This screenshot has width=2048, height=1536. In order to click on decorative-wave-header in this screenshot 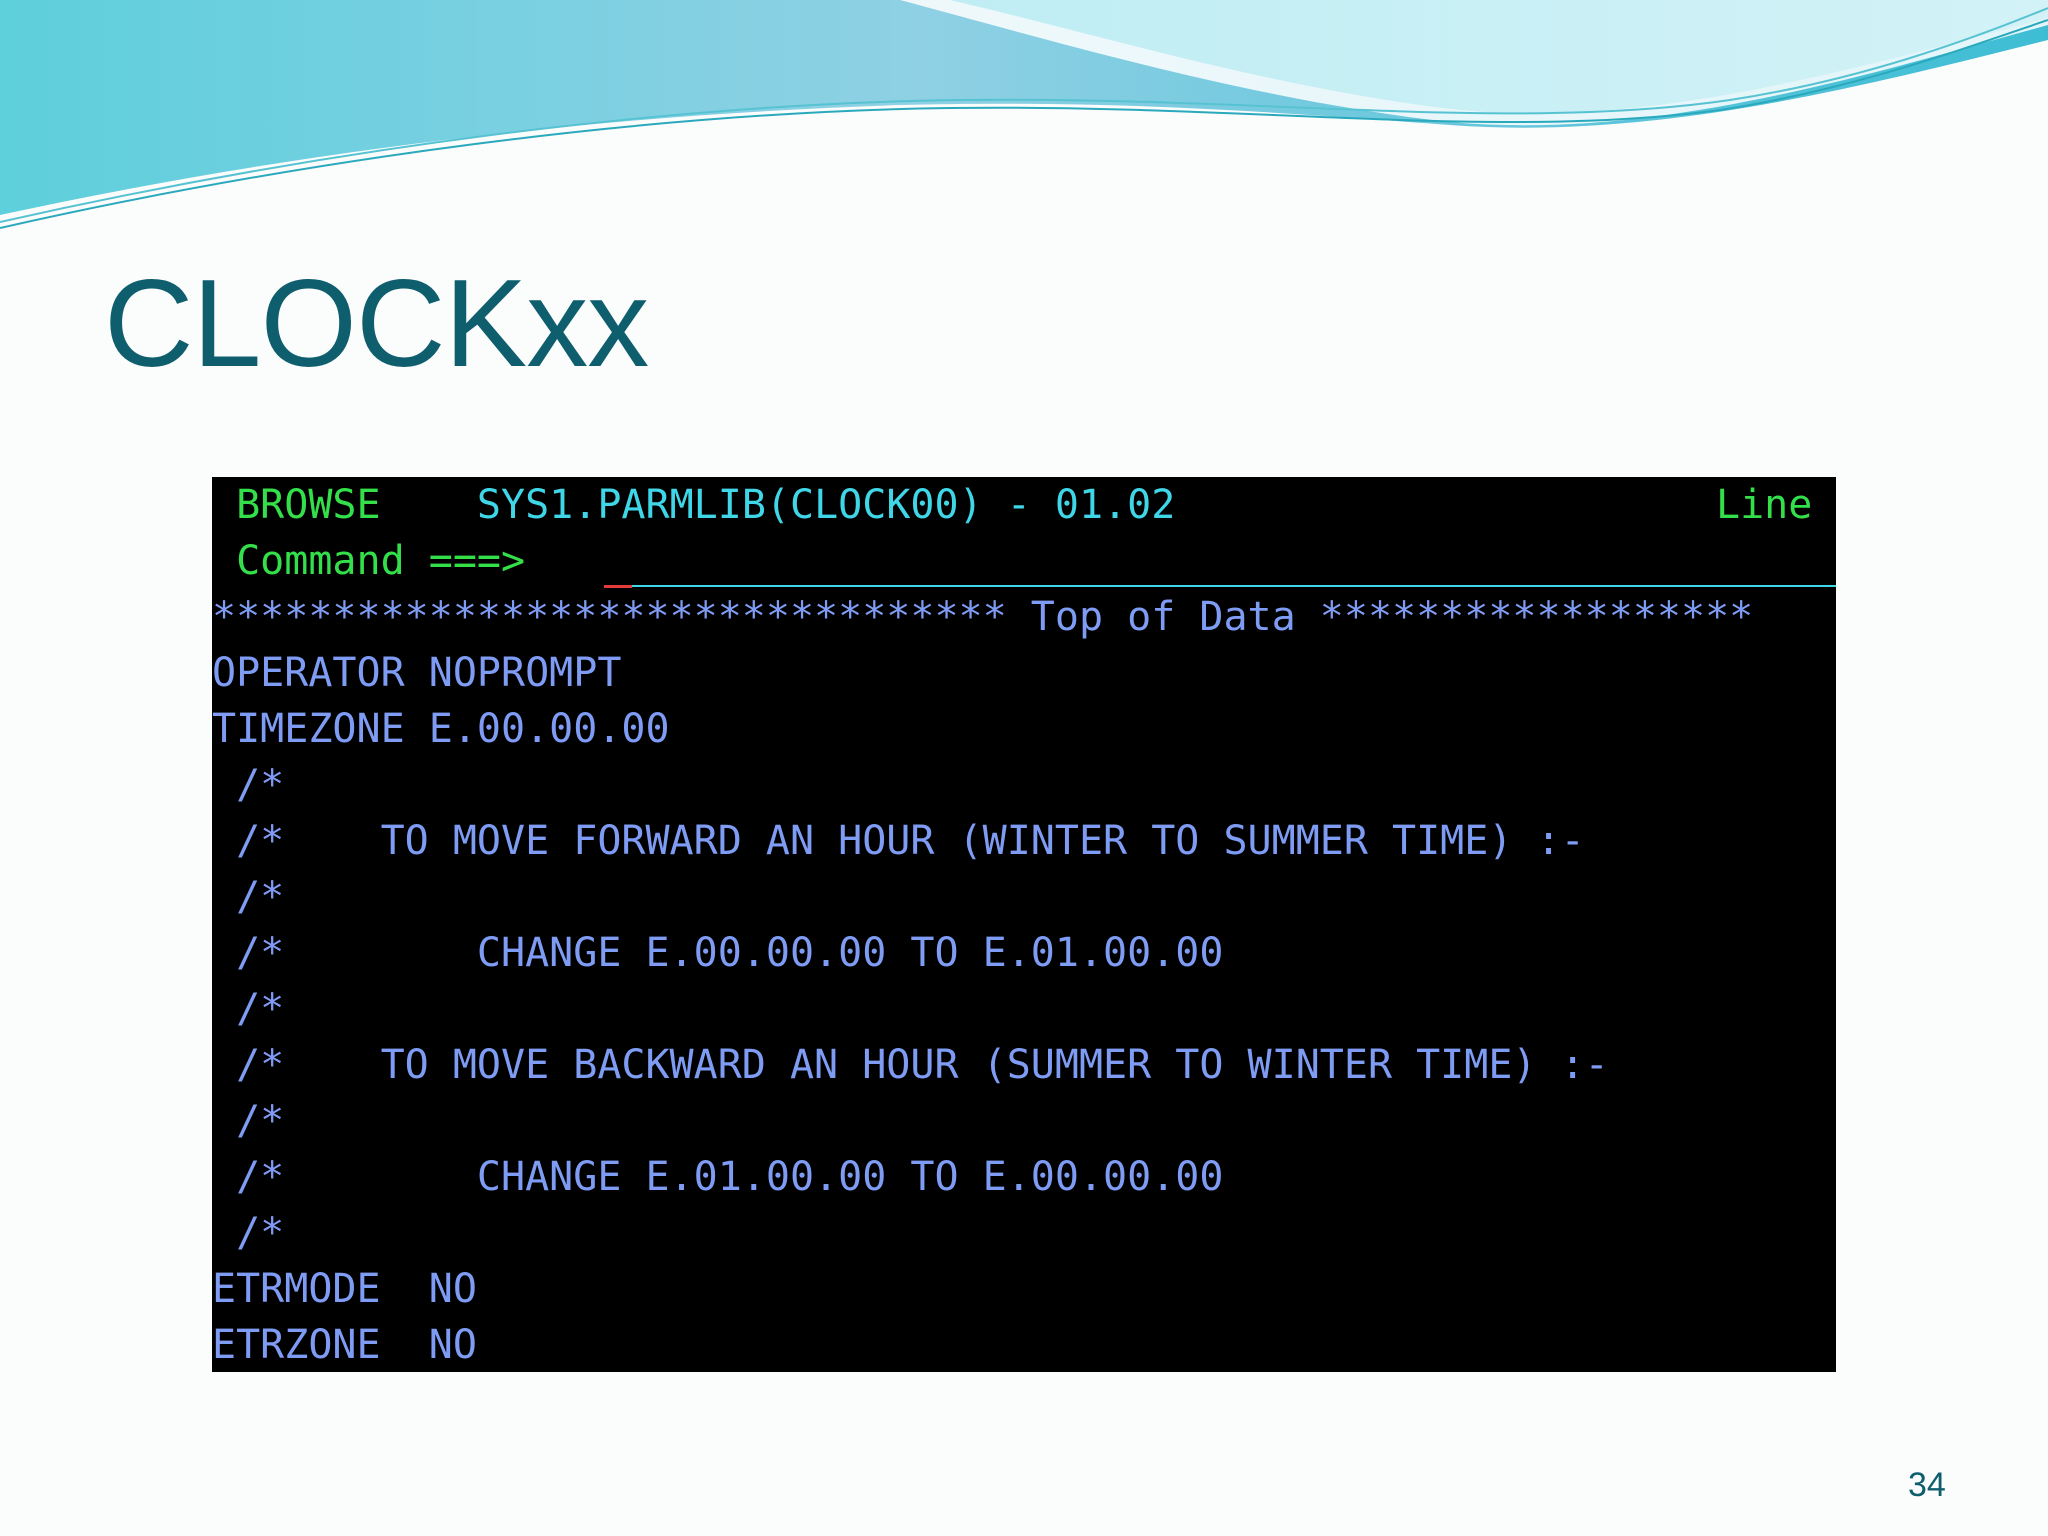, I will do `click(1024, 114)`.